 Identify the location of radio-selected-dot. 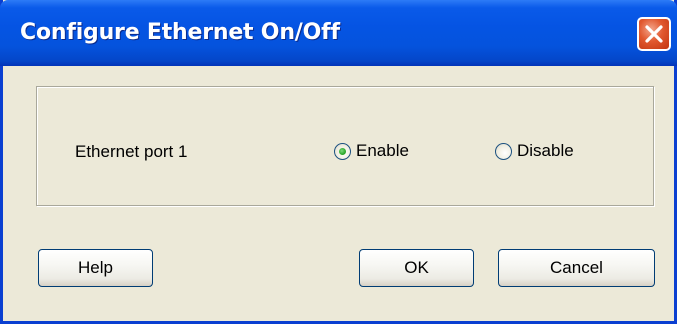
(342, 151).